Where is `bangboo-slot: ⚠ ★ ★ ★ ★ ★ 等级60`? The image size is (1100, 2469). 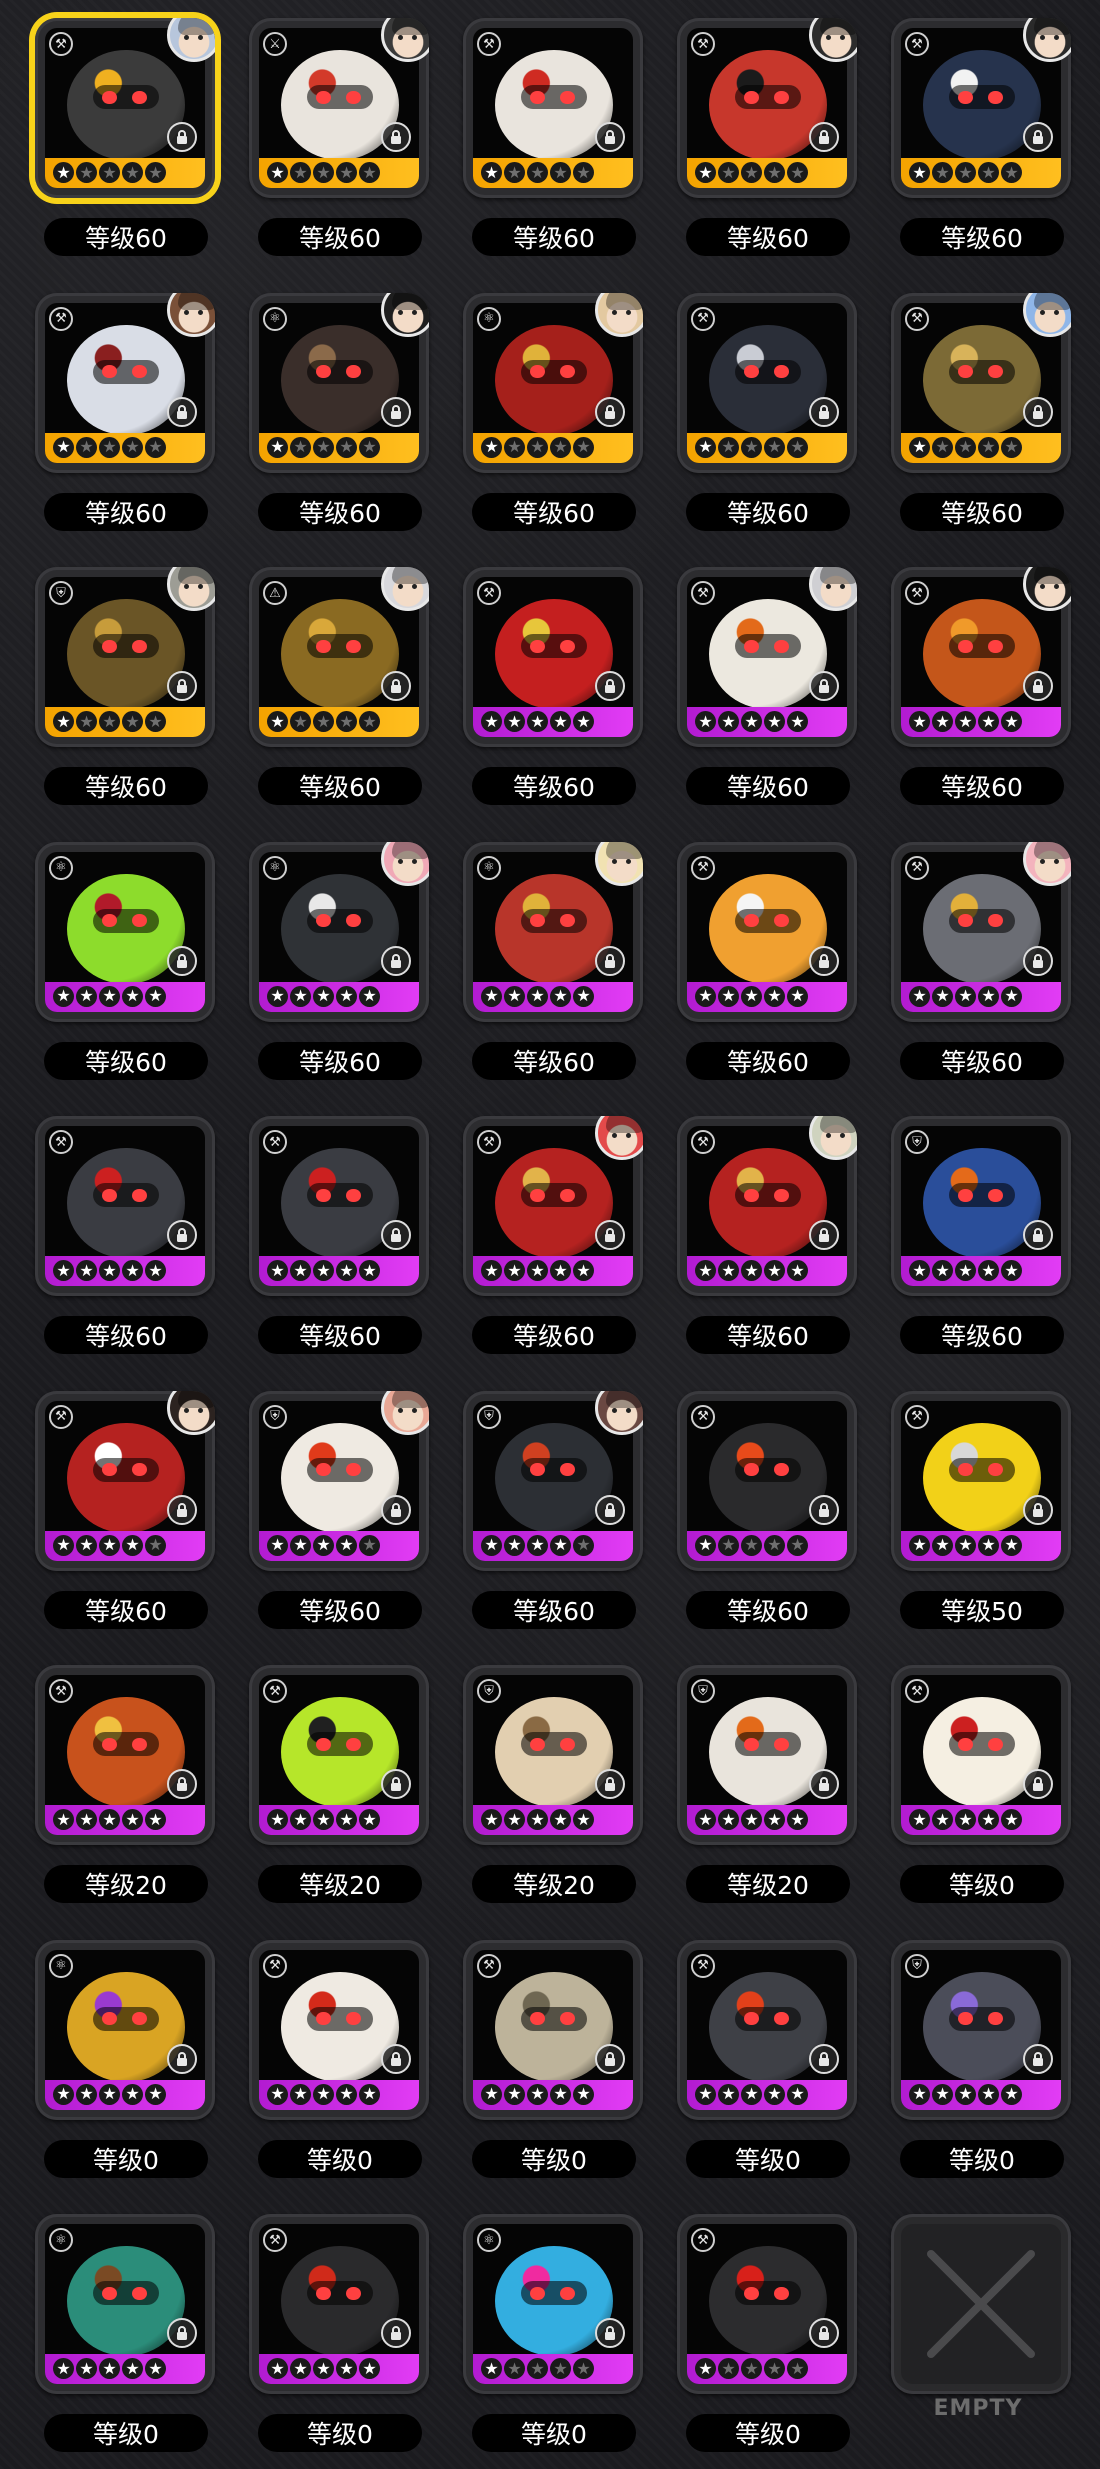
bangboo-slot: ⚠ ★ ★ ★ ★ ★ 等级60 is located at coordinates (336, 679).